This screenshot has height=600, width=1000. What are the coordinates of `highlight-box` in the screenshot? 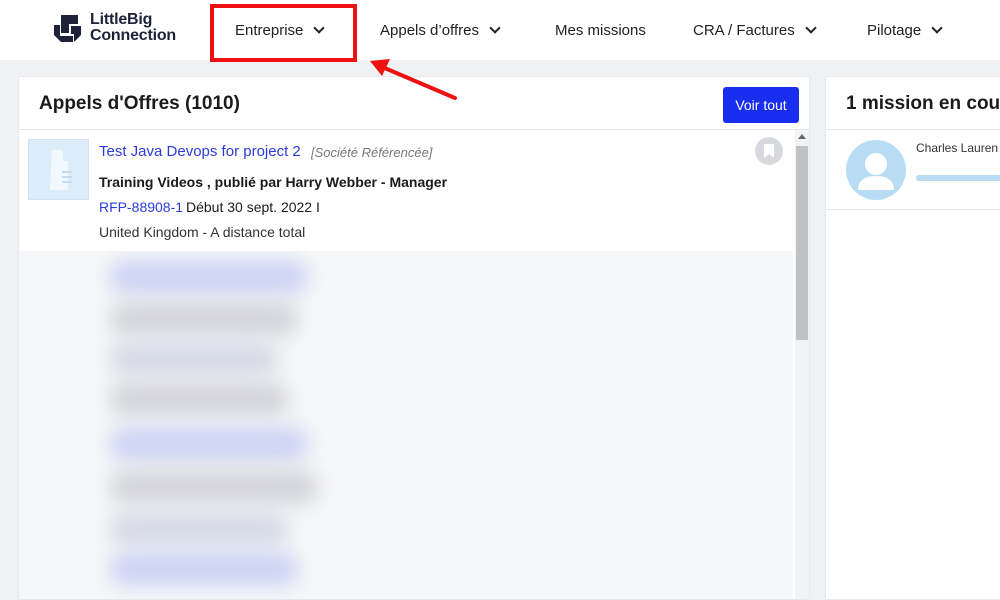 It's located at (283, 33).